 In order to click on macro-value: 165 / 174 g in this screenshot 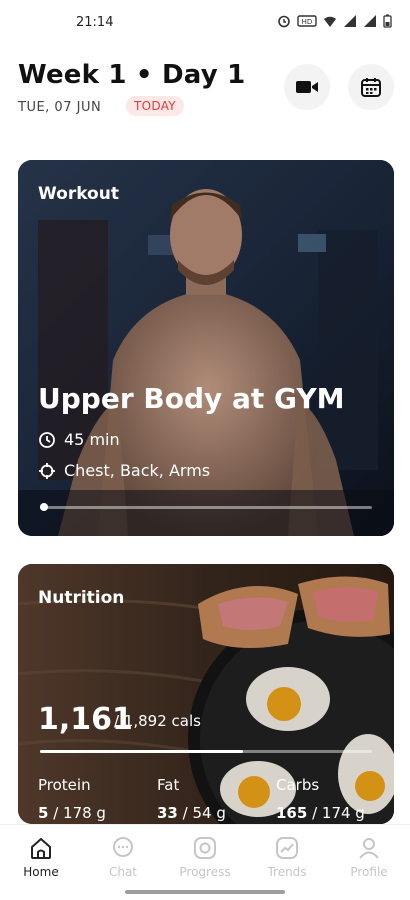, I will do `click(320, 813)`.